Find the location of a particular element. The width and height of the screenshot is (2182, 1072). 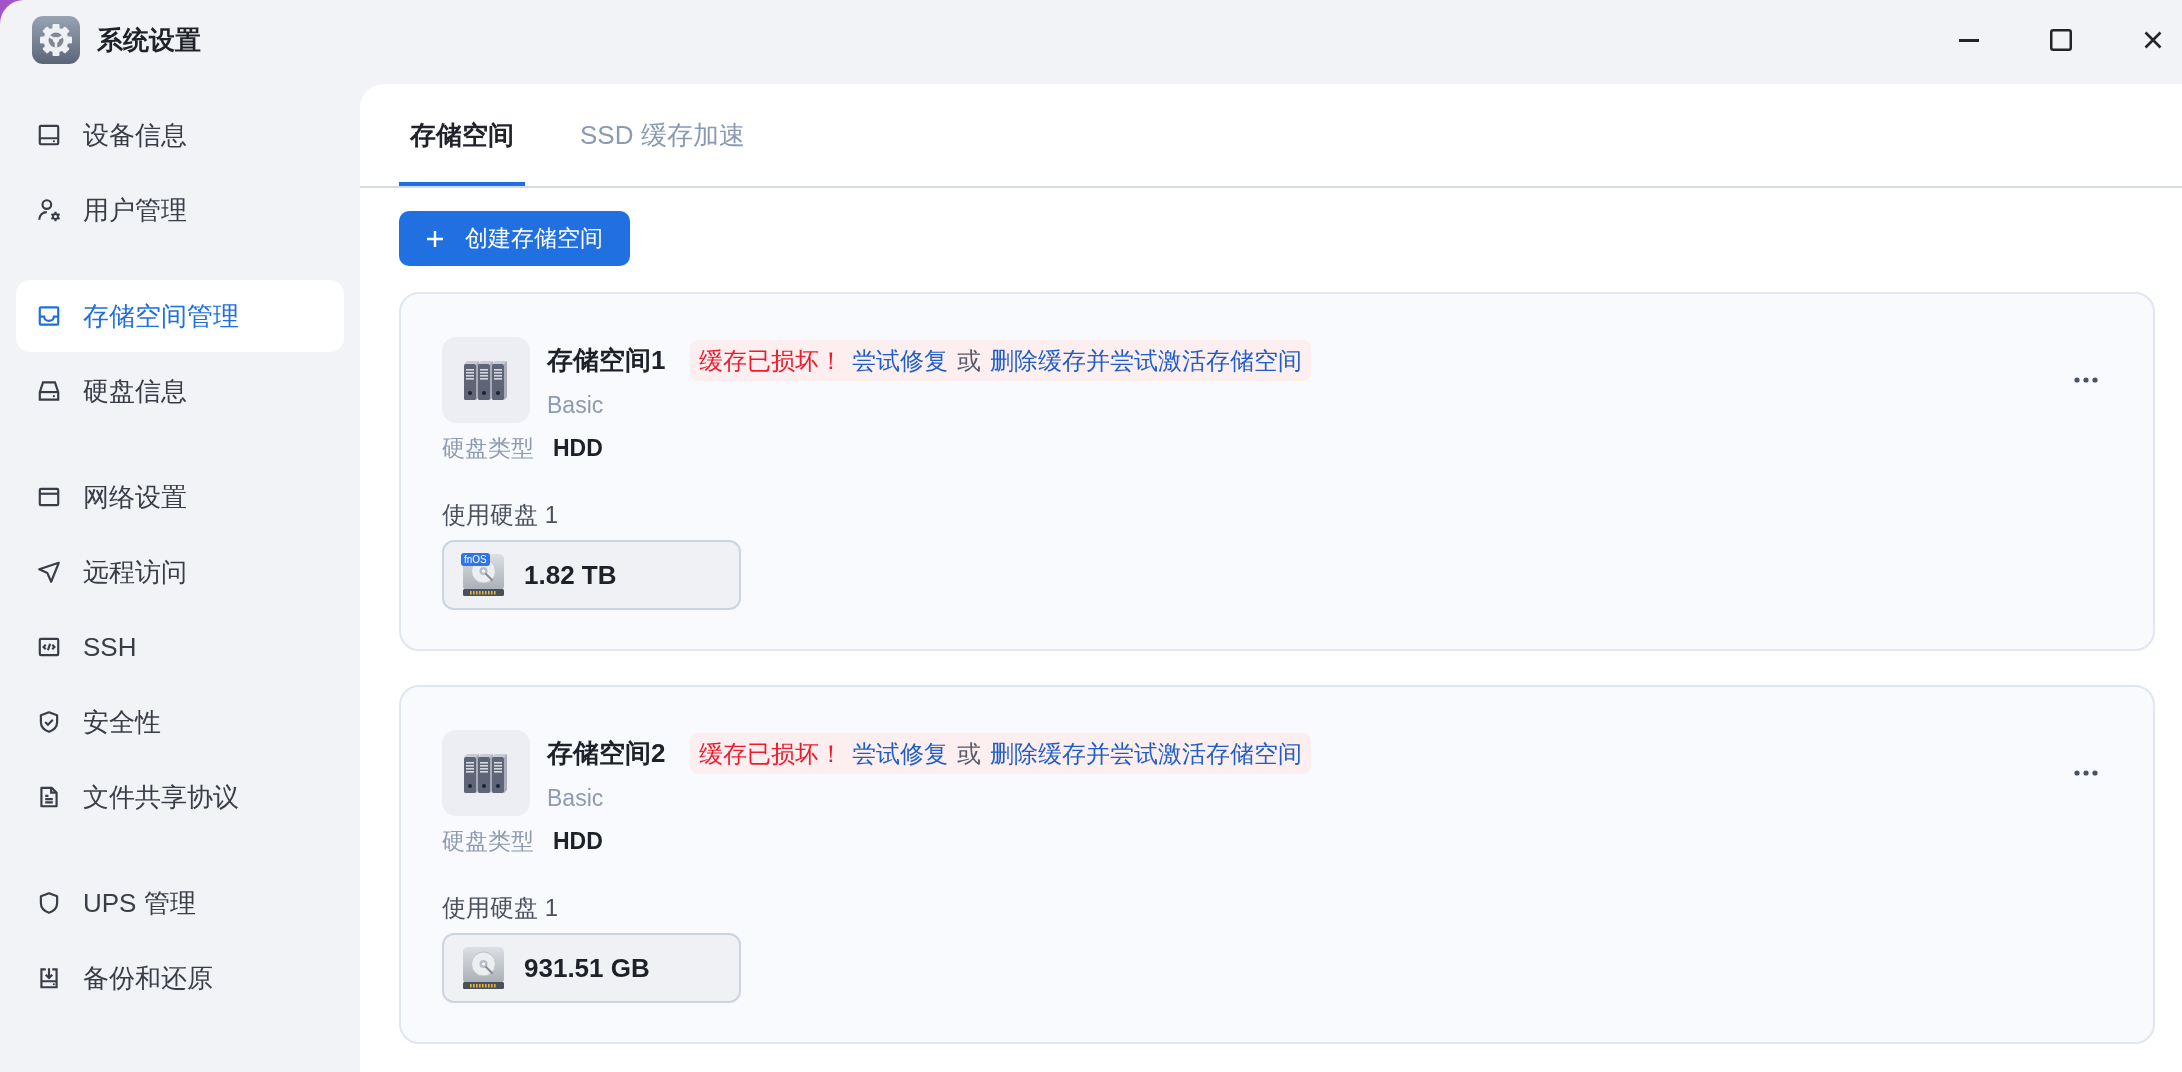

sidebar-item: 存储空间管理 is located at coordinates (180, 316).